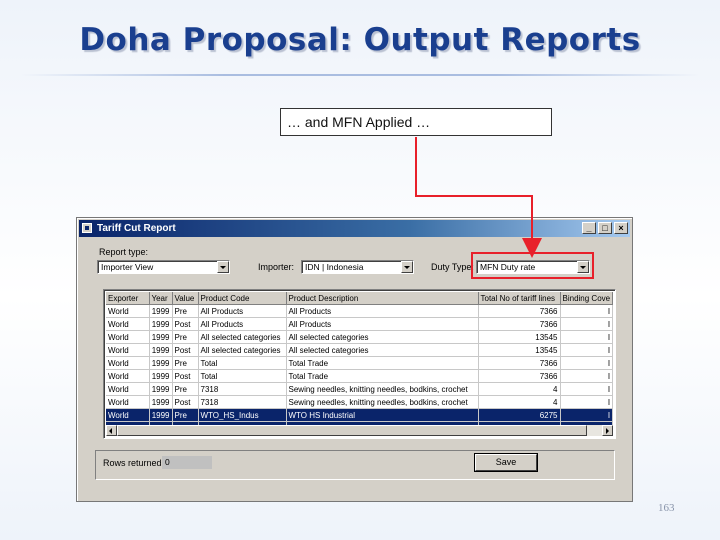 The width and height of the screenshot is (720, 540). Describe the element at coordinates (185, 298) in the screenshot. I see `column-header: Value` at that location.